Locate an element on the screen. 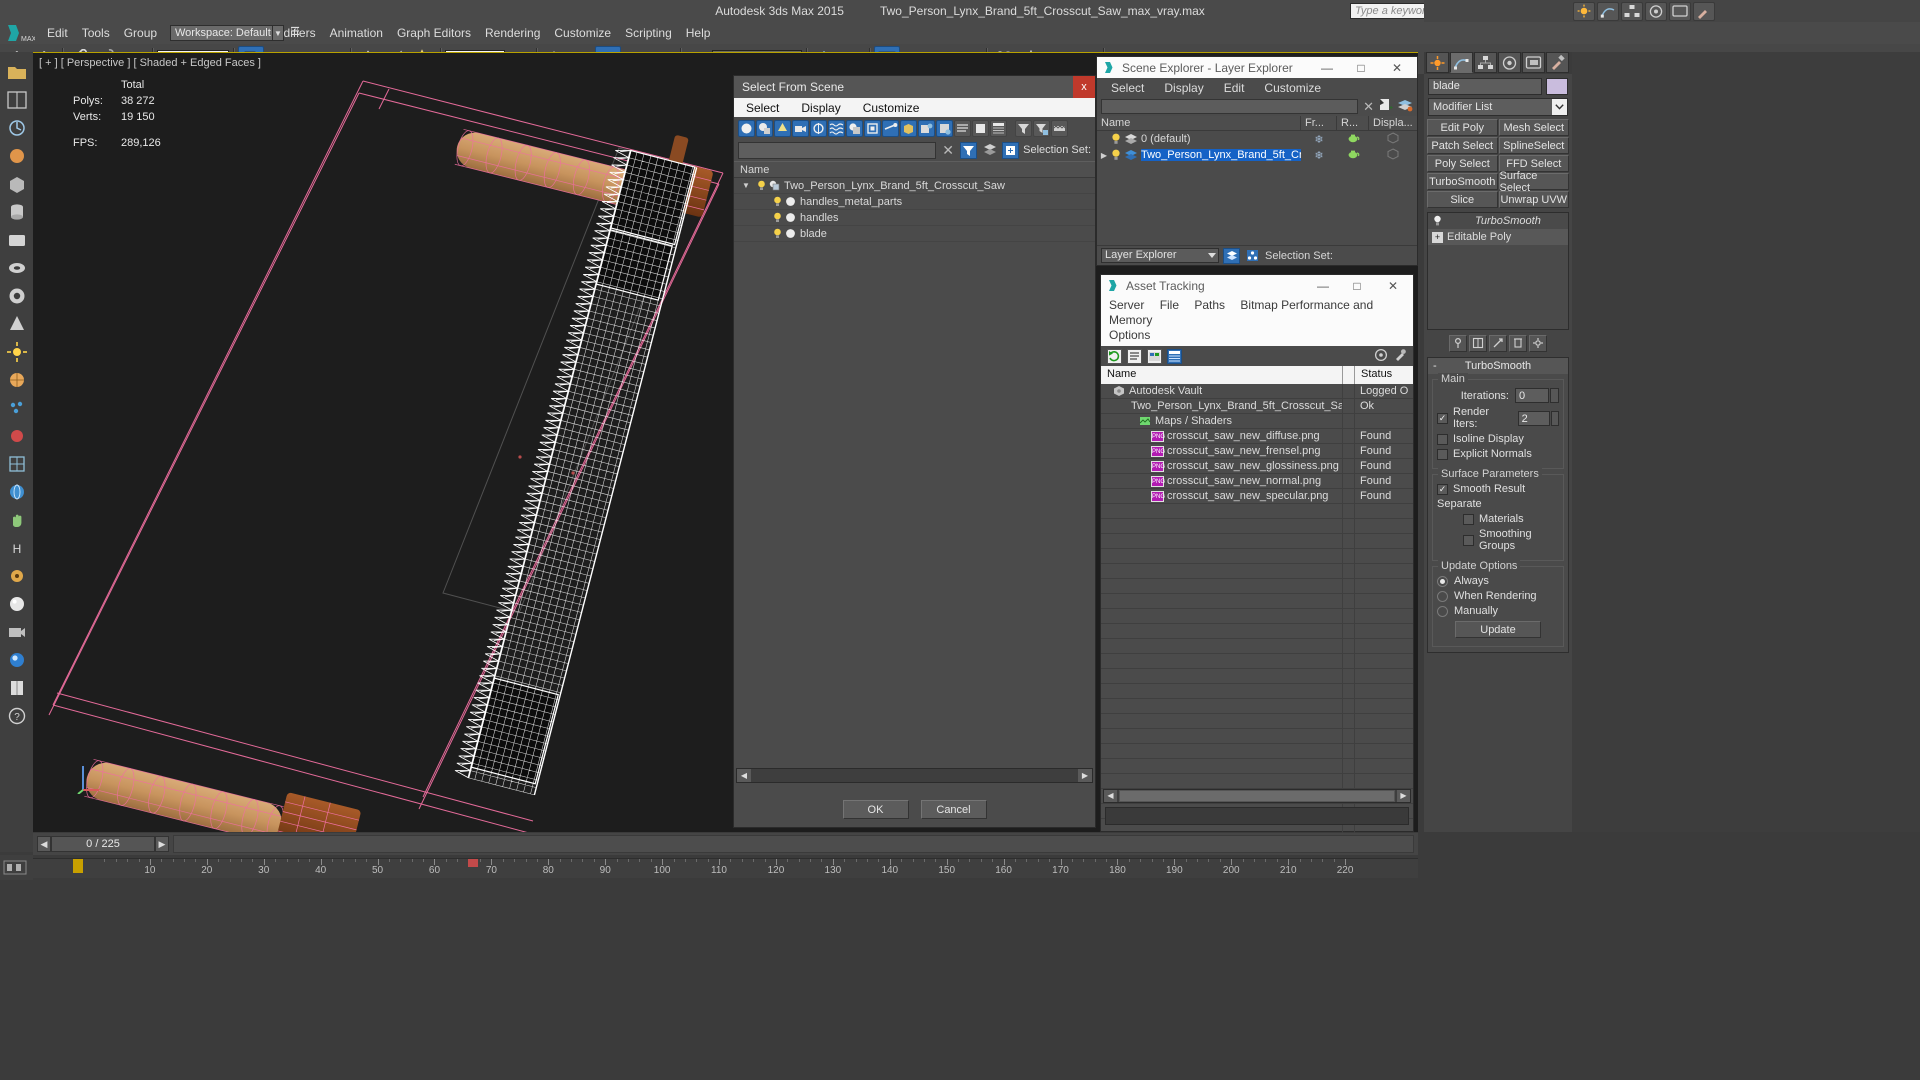  scroll-right-arrow-icon: ▶ is located at coordinates (1403, 796).